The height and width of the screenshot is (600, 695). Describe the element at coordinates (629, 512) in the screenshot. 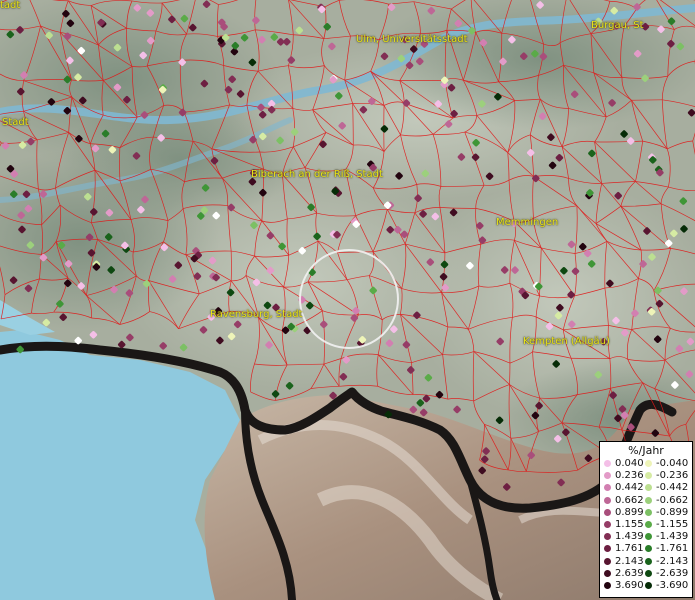

I see `legend-value: 0.899` at that location.